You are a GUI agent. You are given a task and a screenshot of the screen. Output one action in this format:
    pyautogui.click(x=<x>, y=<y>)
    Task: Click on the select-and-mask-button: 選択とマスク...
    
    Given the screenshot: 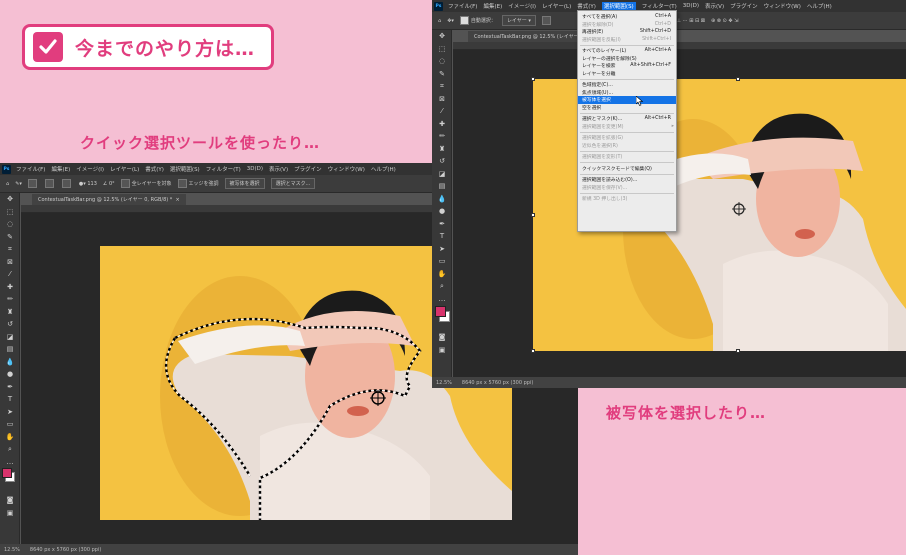 What is the action you would take?
    pyautogui.click(x=293, y=183)
    